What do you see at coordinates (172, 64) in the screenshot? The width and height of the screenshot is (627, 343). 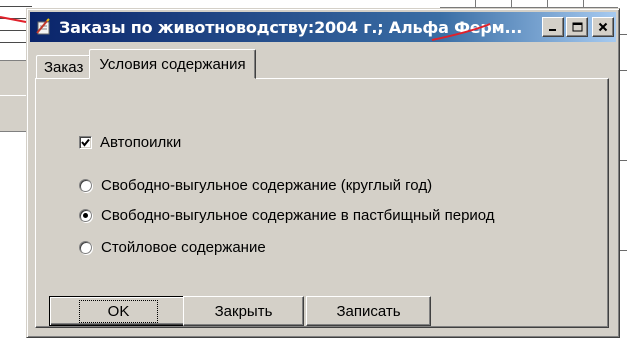 I see `tab-housing-conditions: Условия содержания` at bounding box center [172, 64].